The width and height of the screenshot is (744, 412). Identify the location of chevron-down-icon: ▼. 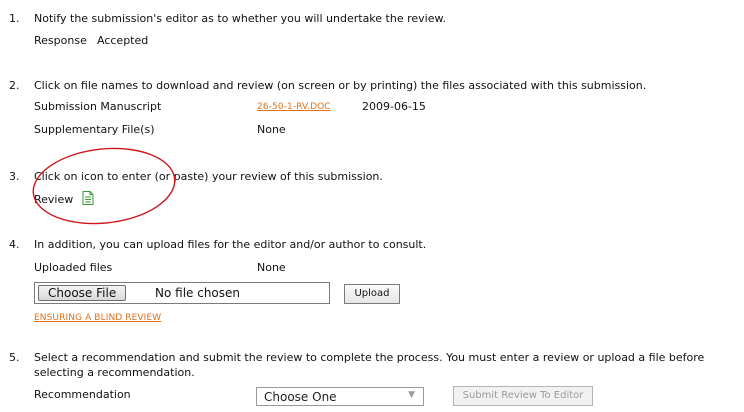
(411, 395).